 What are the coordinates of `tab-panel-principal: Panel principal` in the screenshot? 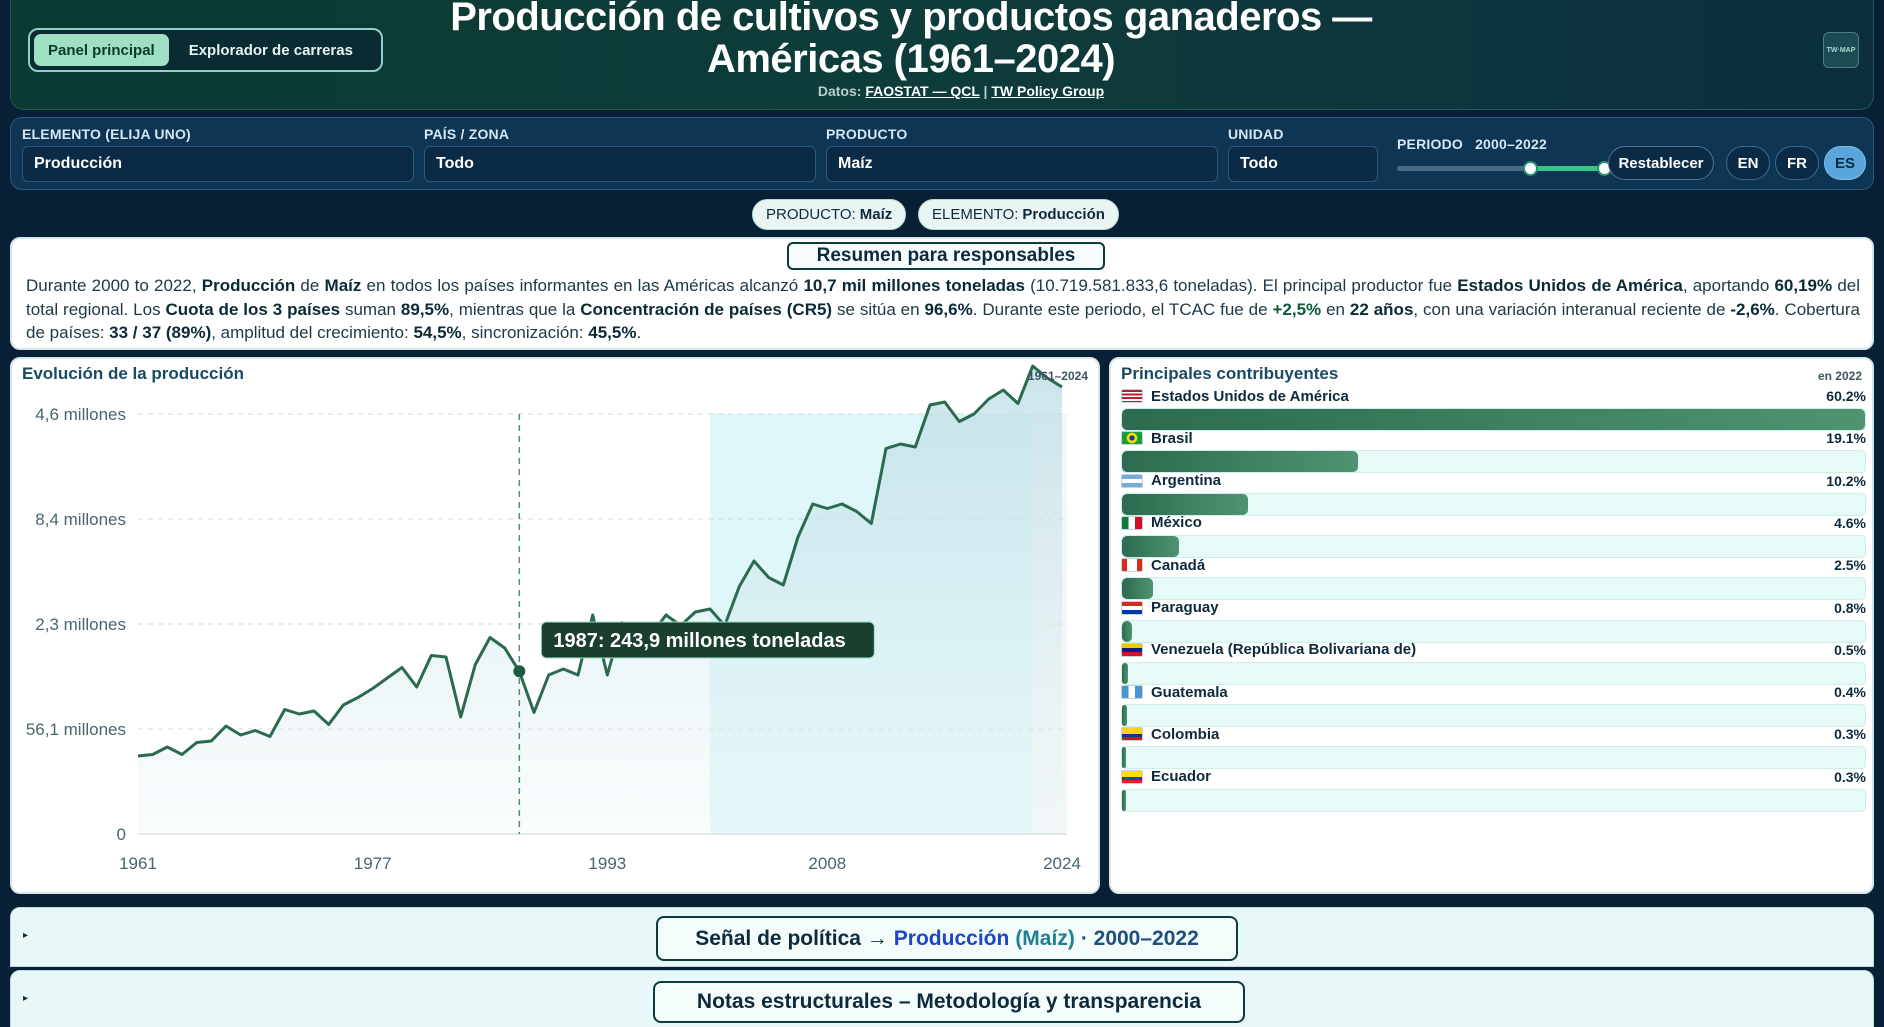 It's located at (101, 50).